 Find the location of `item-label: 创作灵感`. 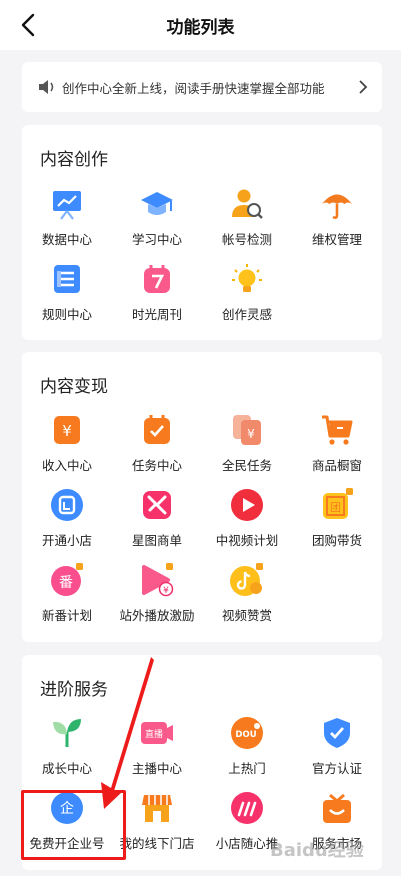

item-label: 创作灵感 is located at coordinates (246, 314).